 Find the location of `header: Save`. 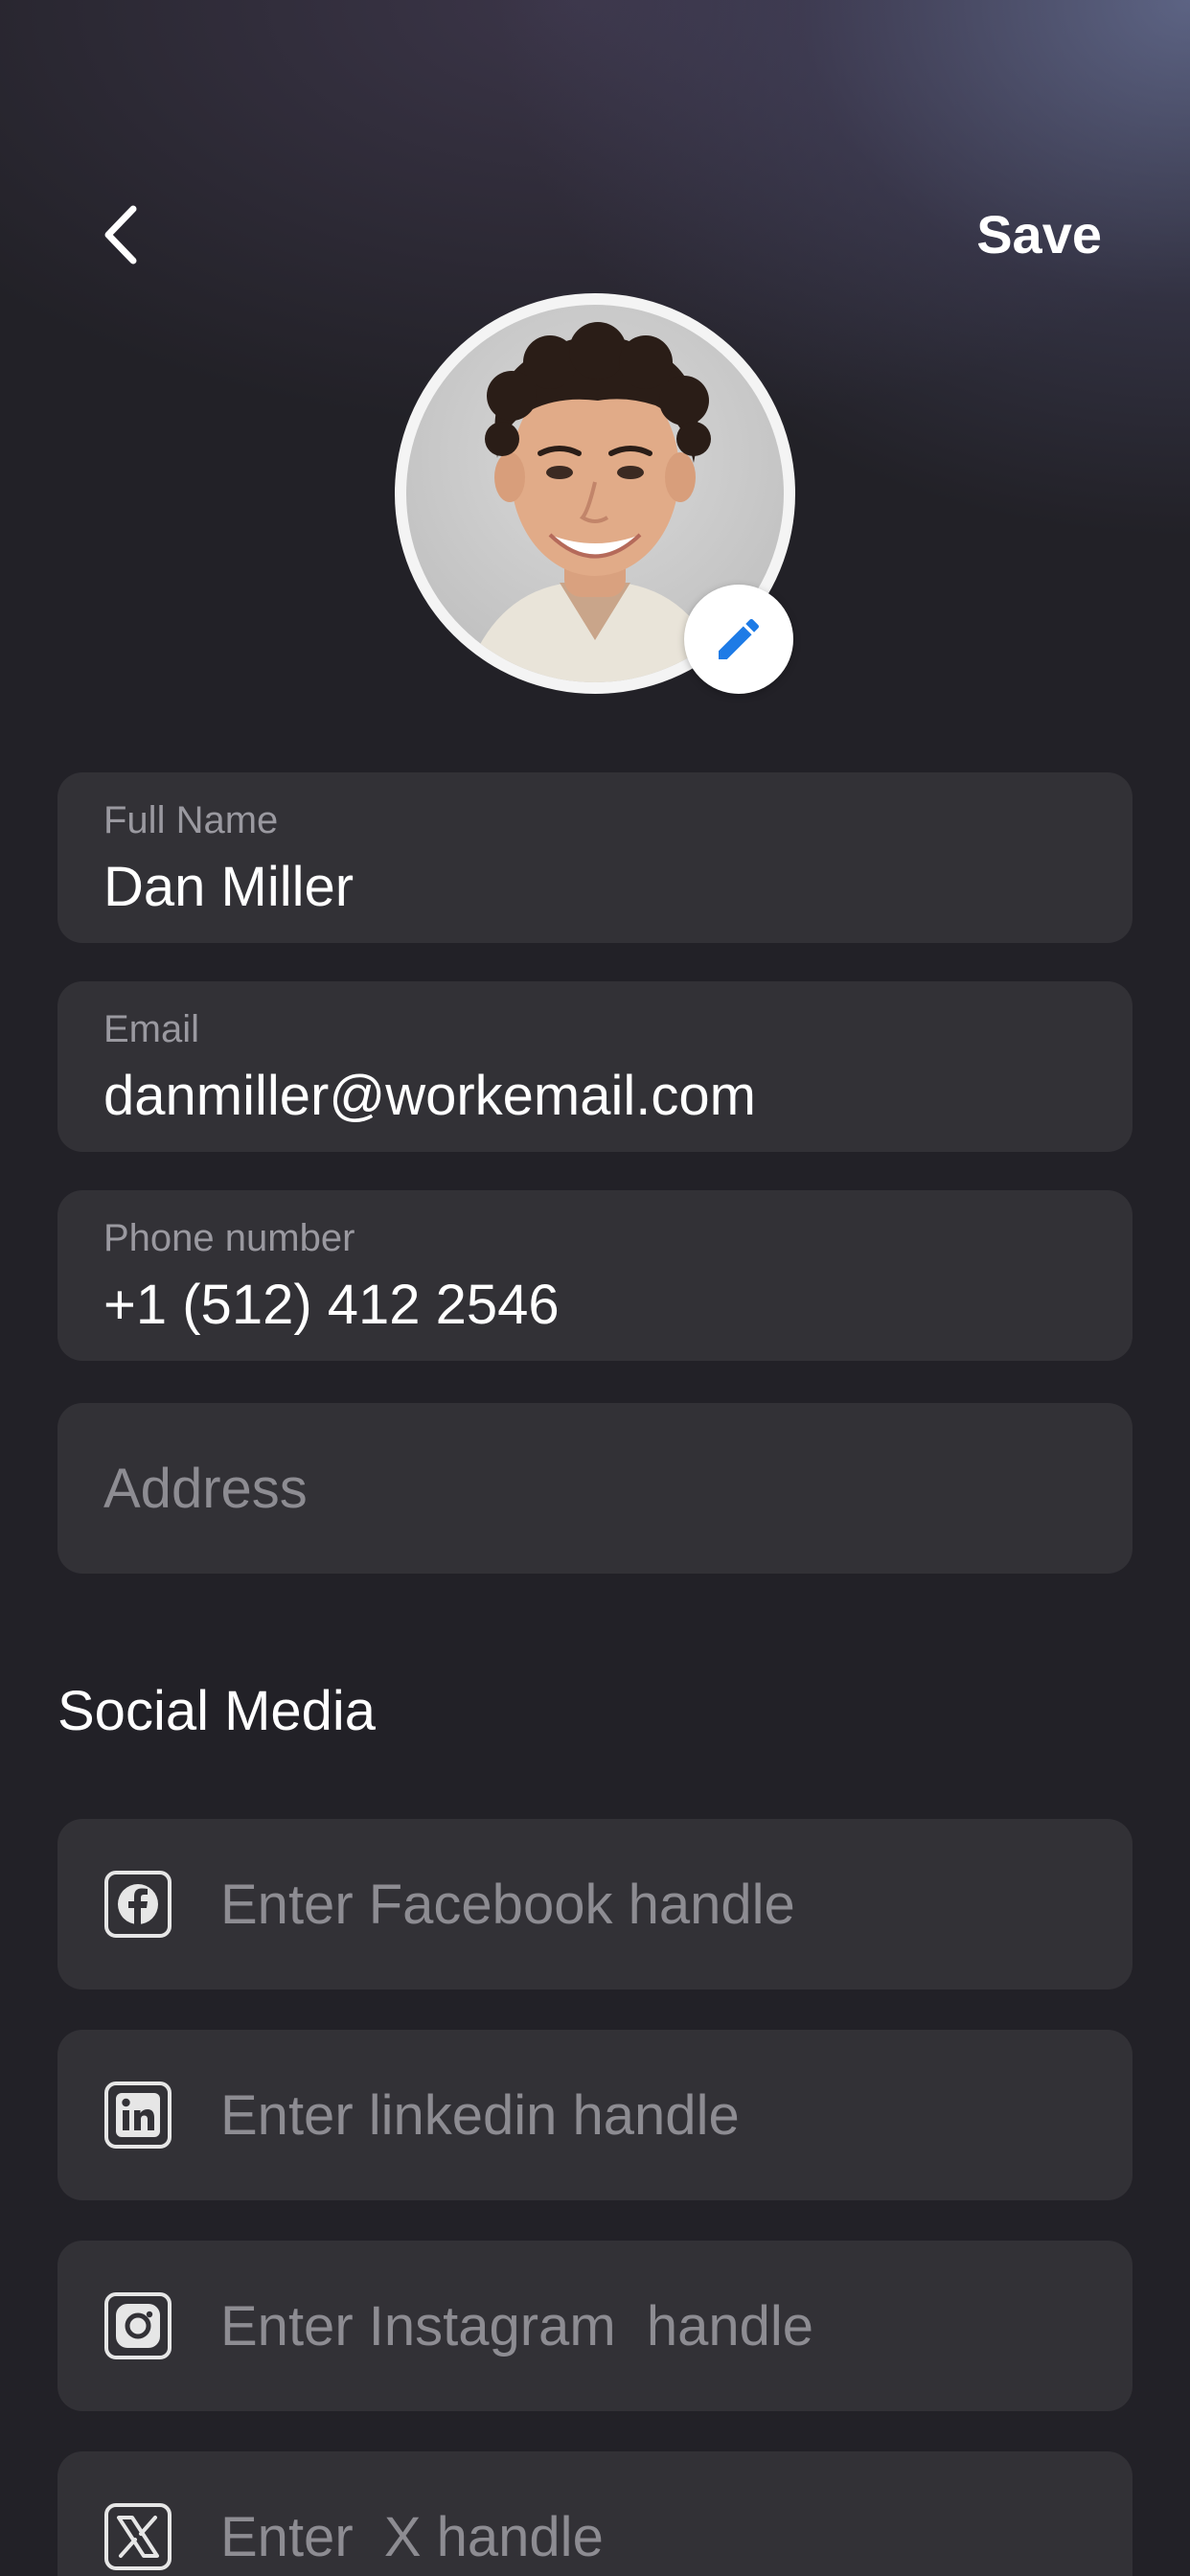

header: Save is located at coordinates (595, 144).